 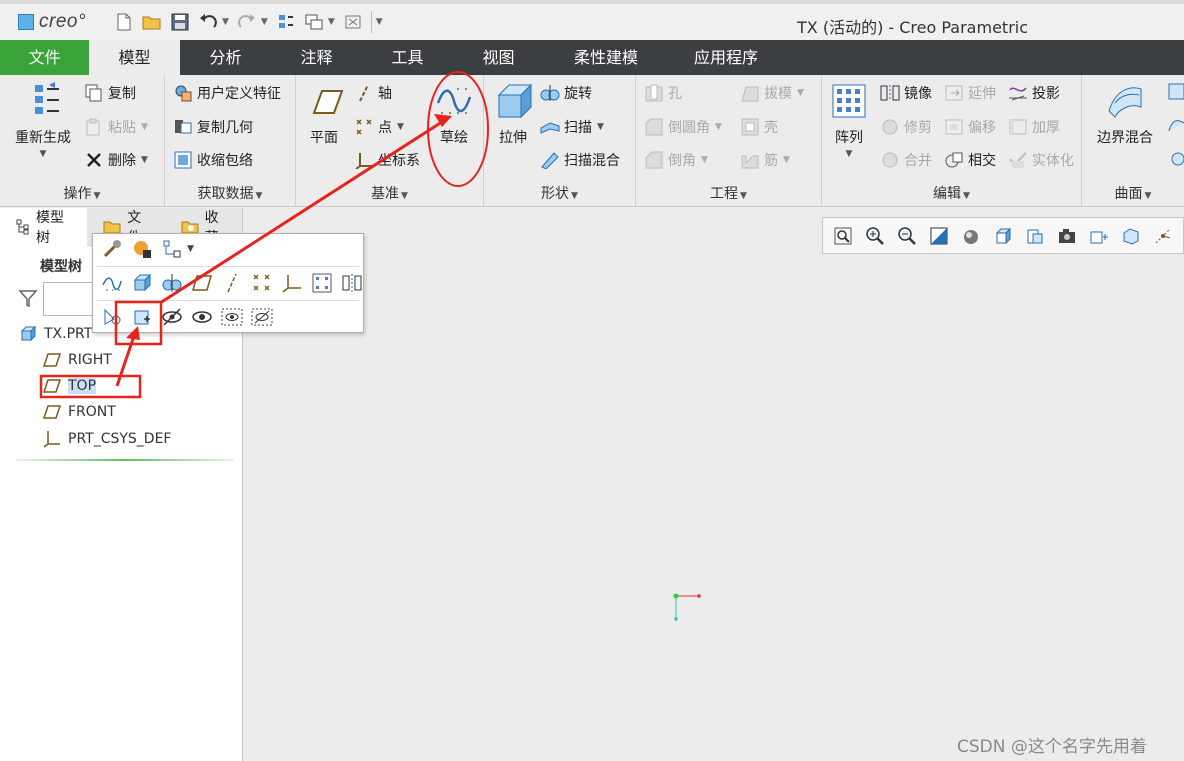 I want to click on csys-button: 坐标系, so click(x=387, y=160).